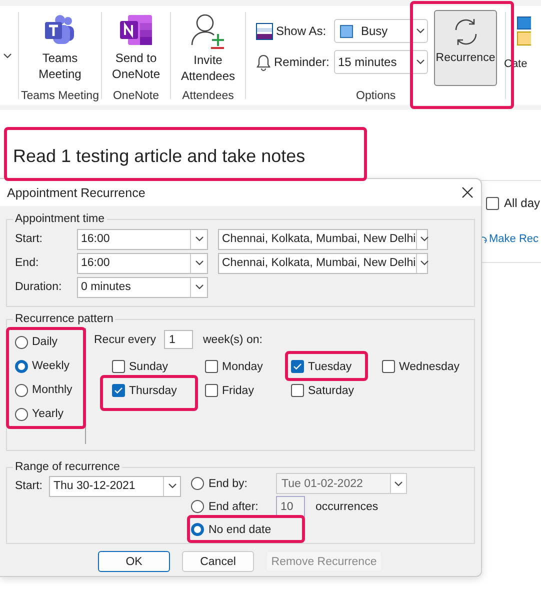 The height and width of the screenshot is (610, 541). I want to click on add-person-icon, so click(208, 31).